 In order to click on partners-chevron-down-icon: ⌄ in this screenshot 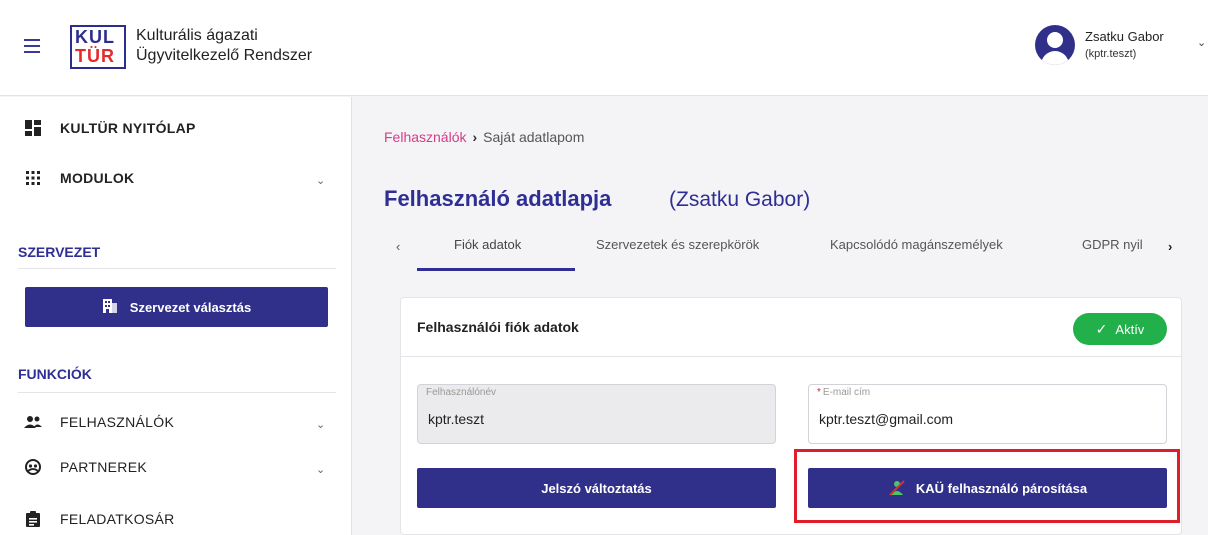, I will do `click(320, 469)`.